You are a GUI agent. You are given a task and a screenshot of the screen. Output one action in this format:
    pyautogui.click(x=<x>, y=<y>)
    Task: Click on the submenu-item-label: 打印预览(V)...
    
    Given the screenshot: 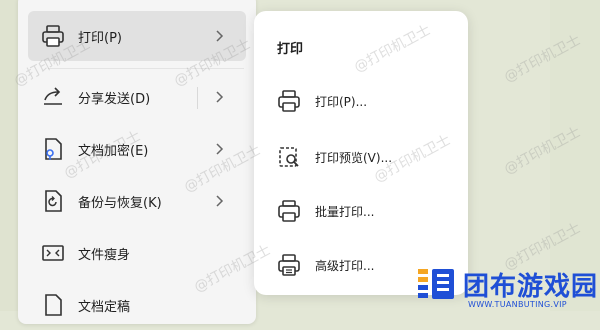 What is the action you would take?
    pyautogui.click(x=354, y=158)
    